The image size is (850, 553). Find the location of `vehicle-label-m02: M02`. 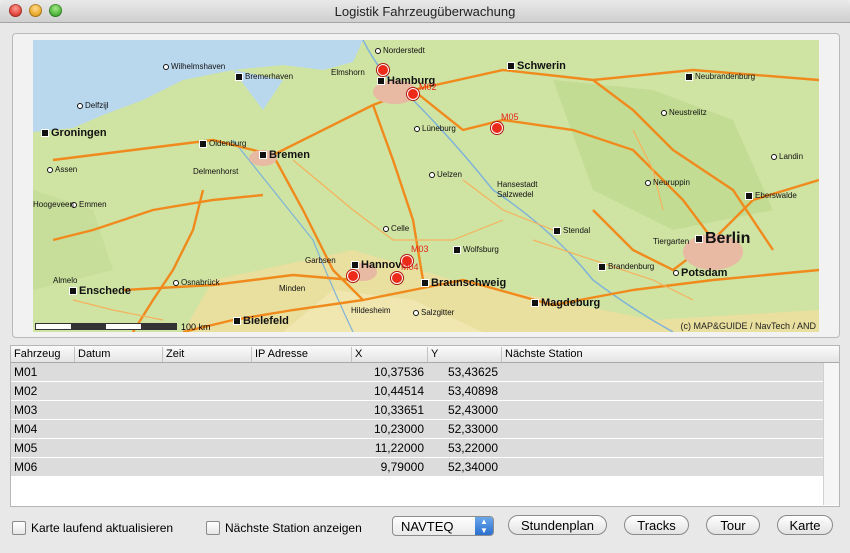

vehicle-label-m02: M02 is located at coordinates (428, 87).